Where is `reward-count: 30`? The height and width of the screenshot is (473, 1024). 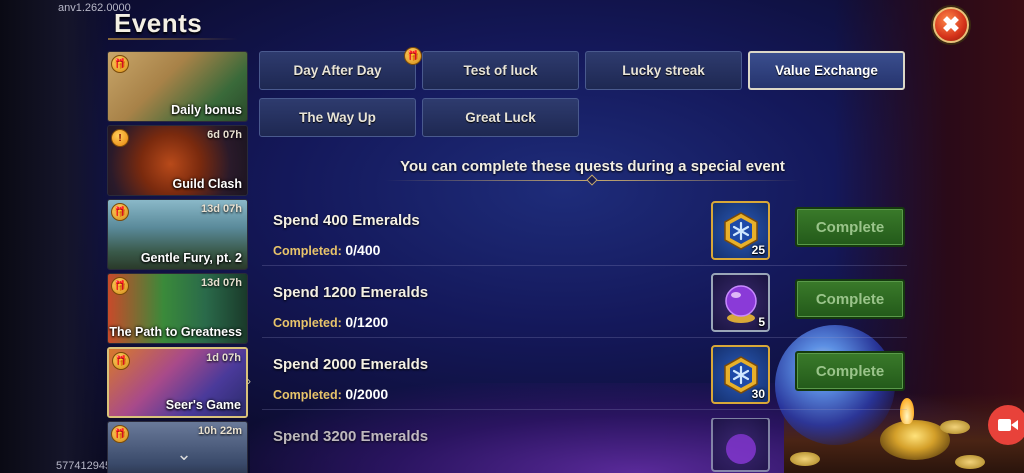 reward-count: 30 is located at coordinates (758, 394).